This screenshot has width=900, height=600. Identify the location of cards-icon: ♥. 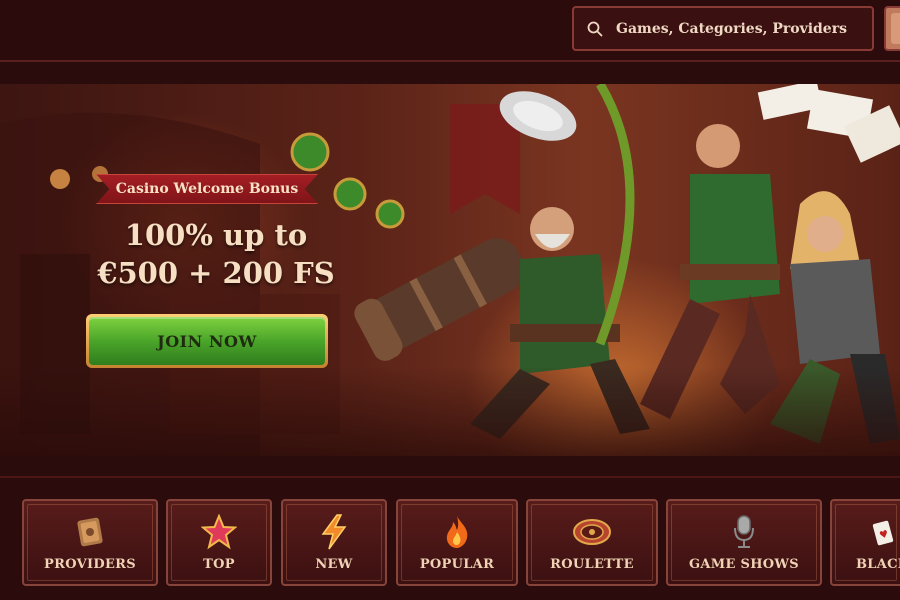
(883, 532).